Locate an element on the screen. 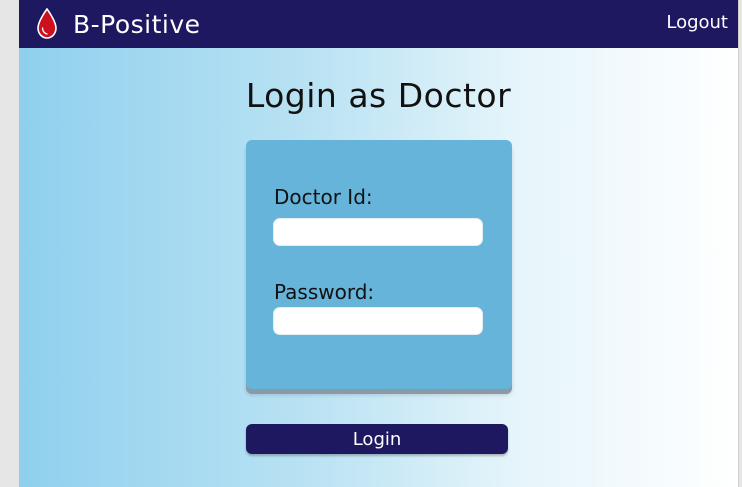 Image resolution: width=742 pixels, height=487 pixels. blood-drop-icon is located at coordinates (47, 23).